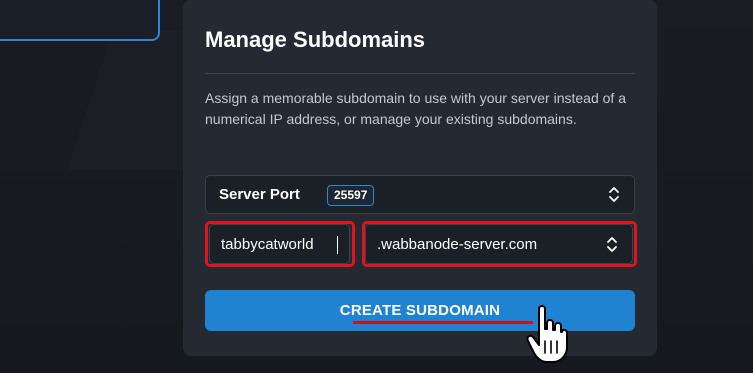 The height and width of the screenshot is (373, 753). I want to click on hand-cursor-icon, so click(547, 334).